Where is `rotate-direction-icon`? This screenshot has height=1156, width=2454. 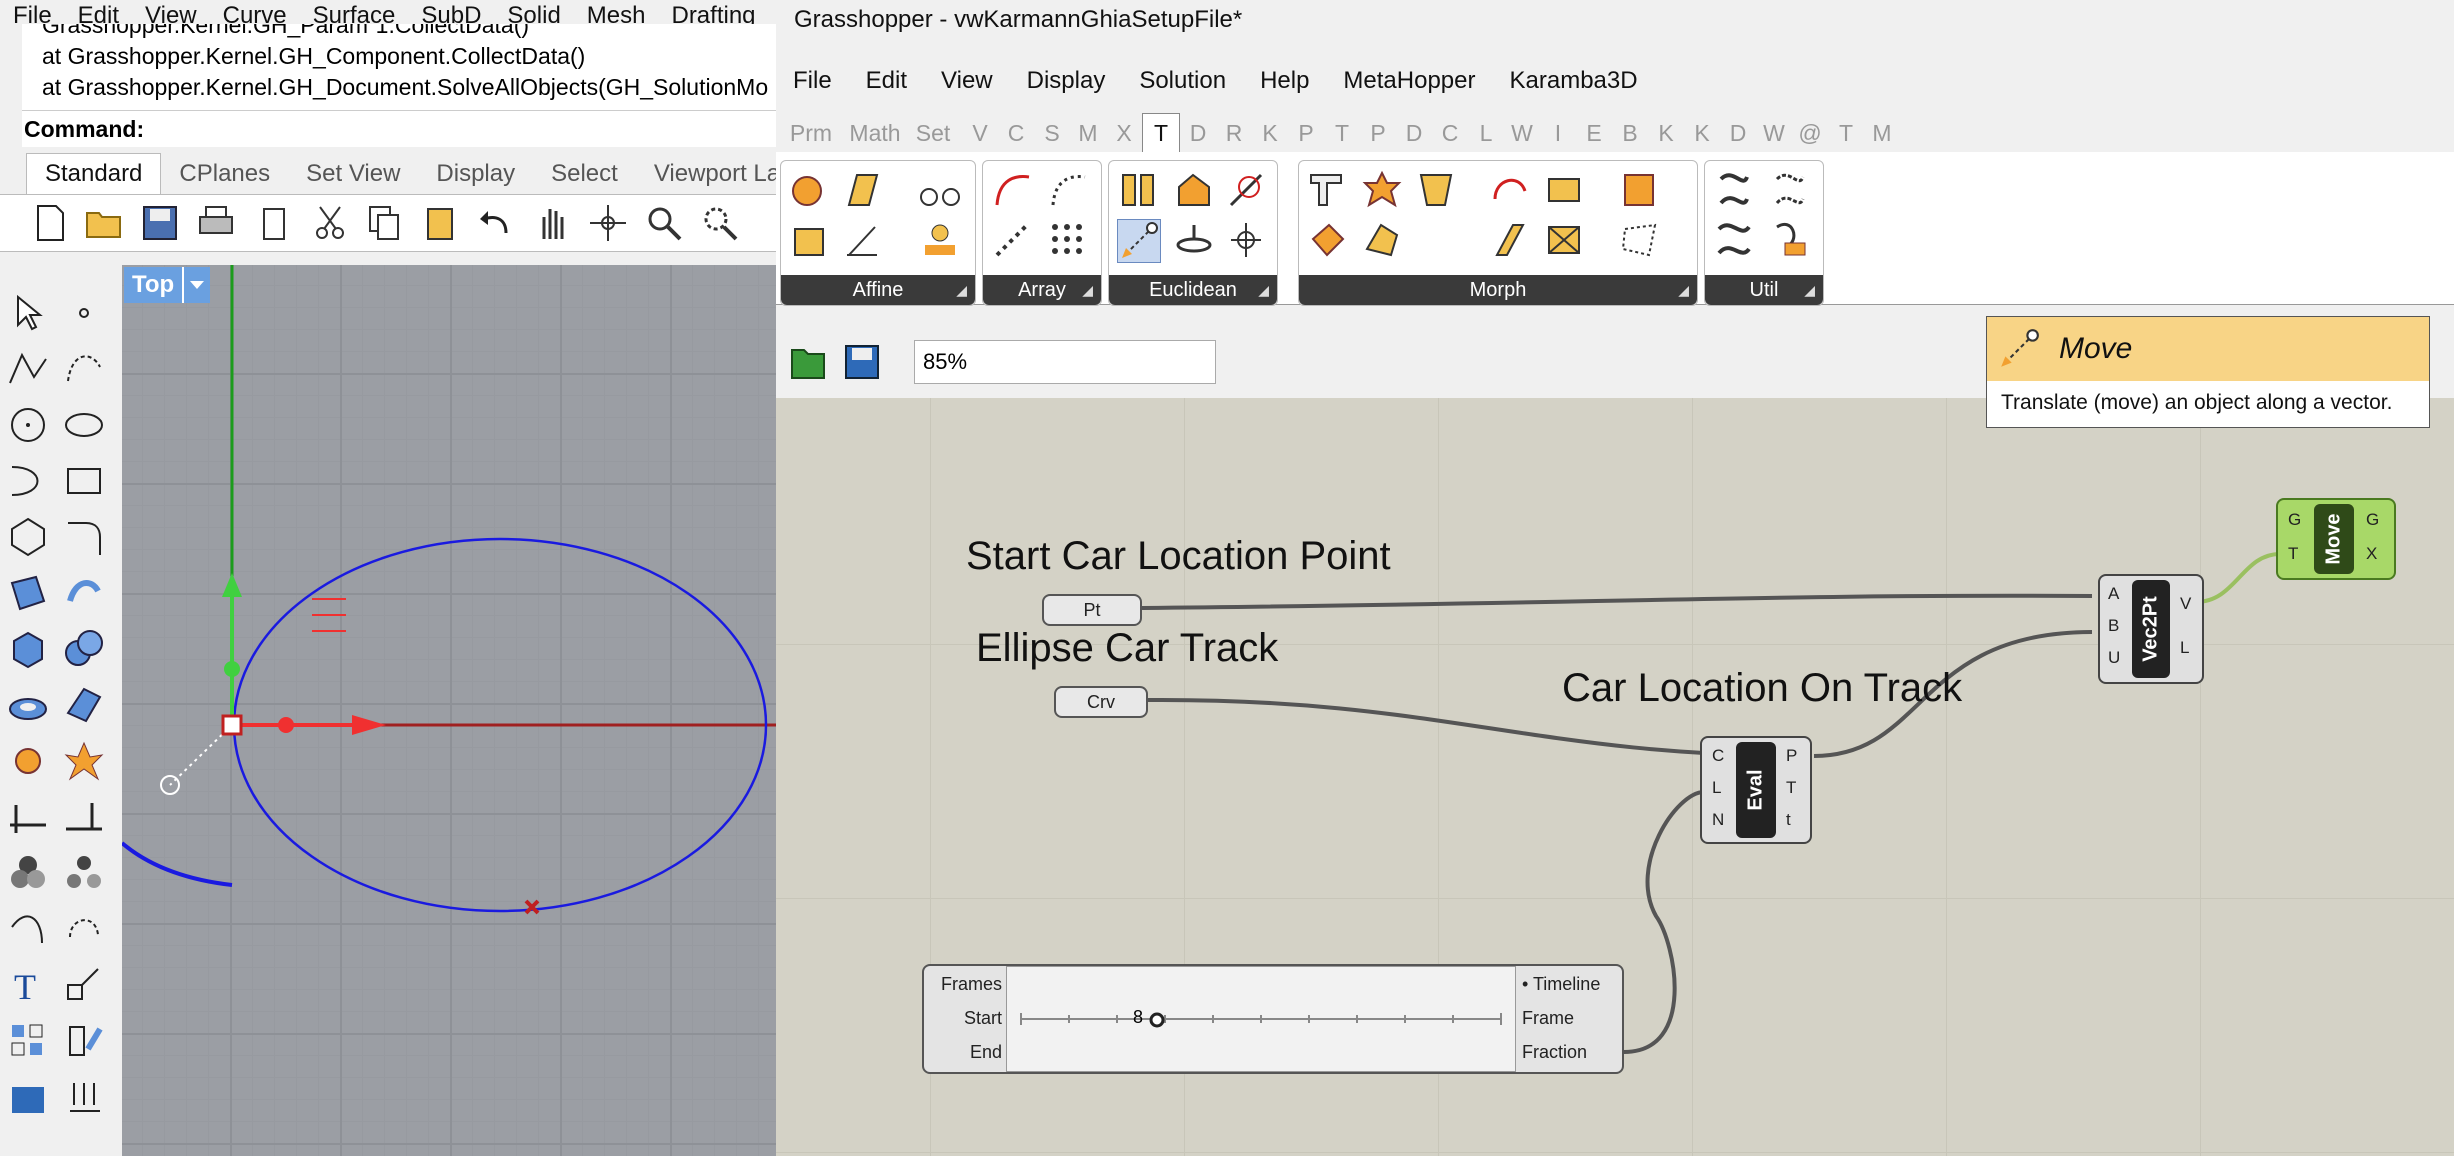 rotate-direction-icon is located at coordinates (1246, 240).